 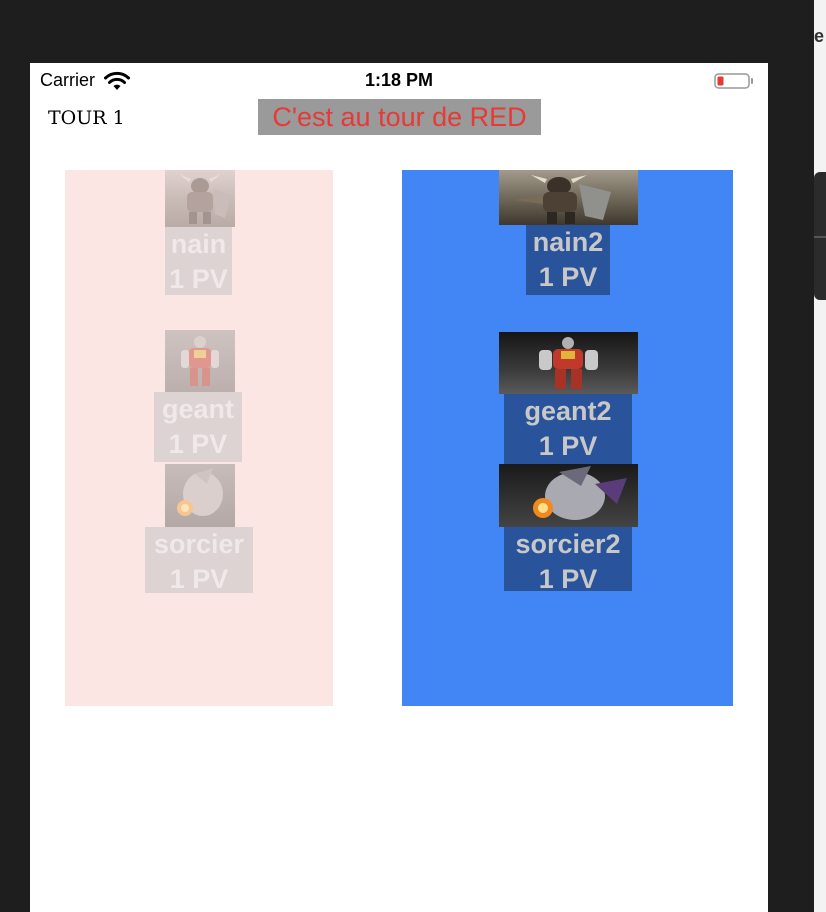 I want to click on unit-label-sorcier: sorcier 1 PV, so click(x=199, y=560).